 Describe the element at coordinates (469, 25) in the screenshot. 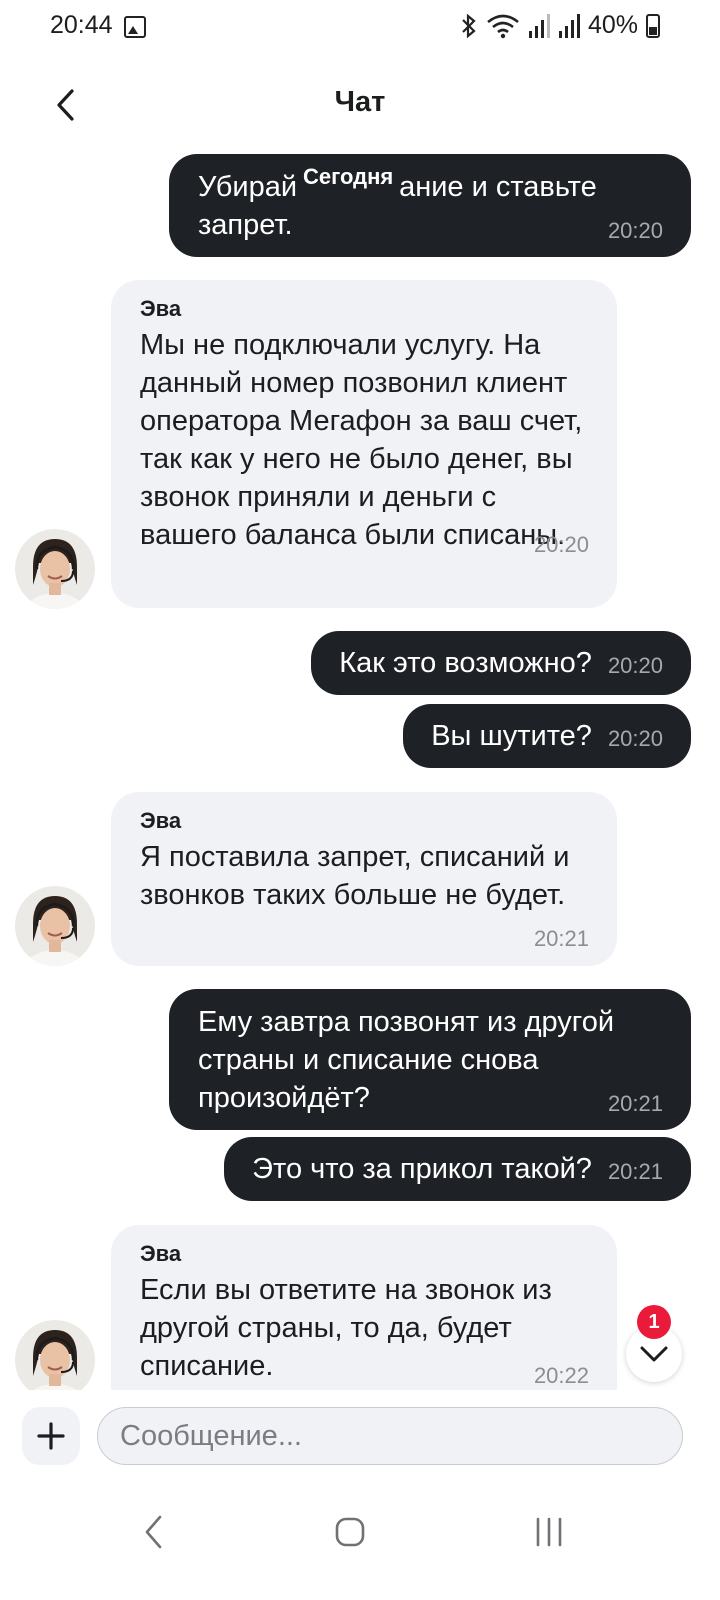

I see `bluetooth-icon` at that location.